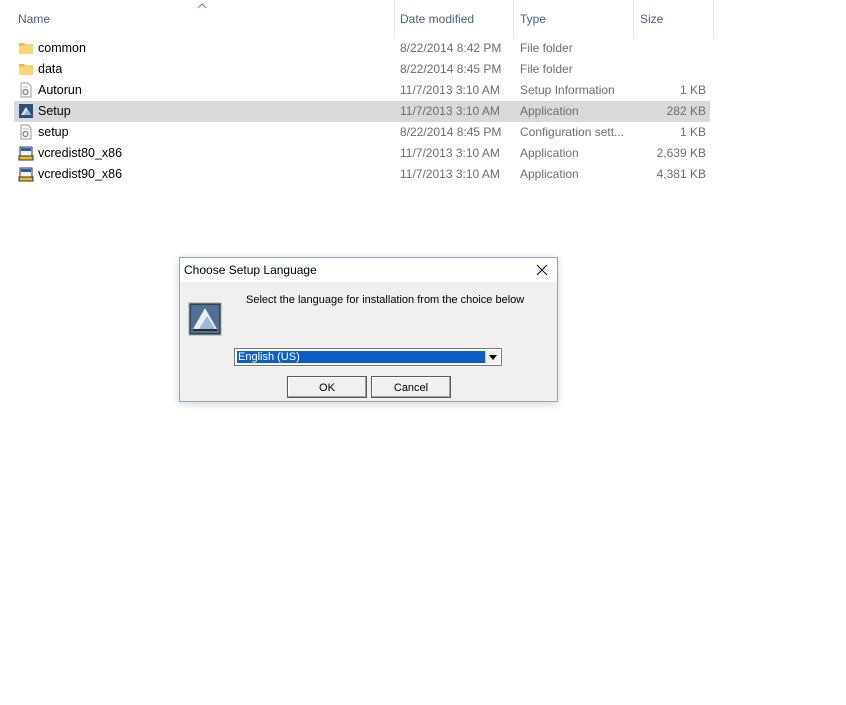  Describe the element at coordinates (368, 270) in the screenshot. I see `dialog-titlebar: Choose Setup Language` at that location.